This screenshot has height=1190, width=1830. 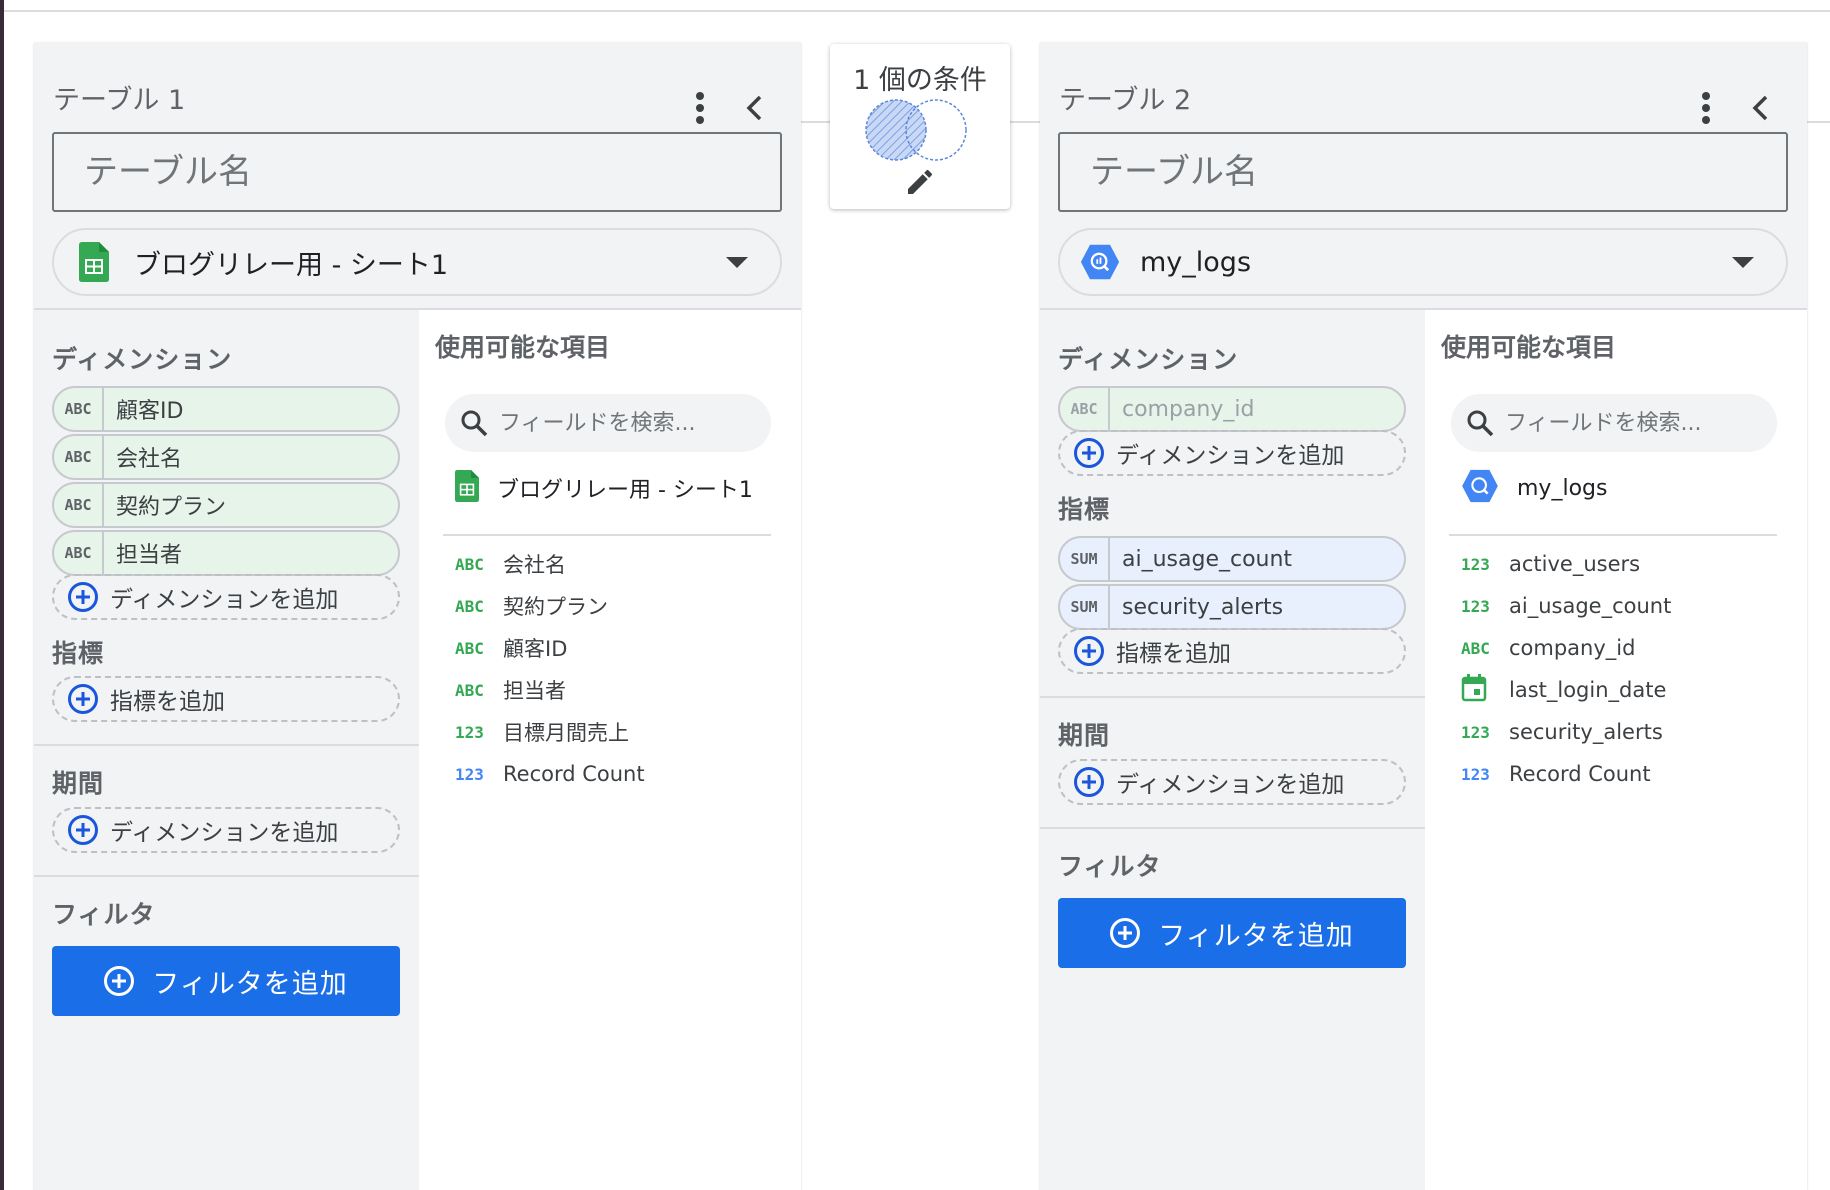 I want to click on field-item: ABC 顧客ID, so click(x=511, y=648).